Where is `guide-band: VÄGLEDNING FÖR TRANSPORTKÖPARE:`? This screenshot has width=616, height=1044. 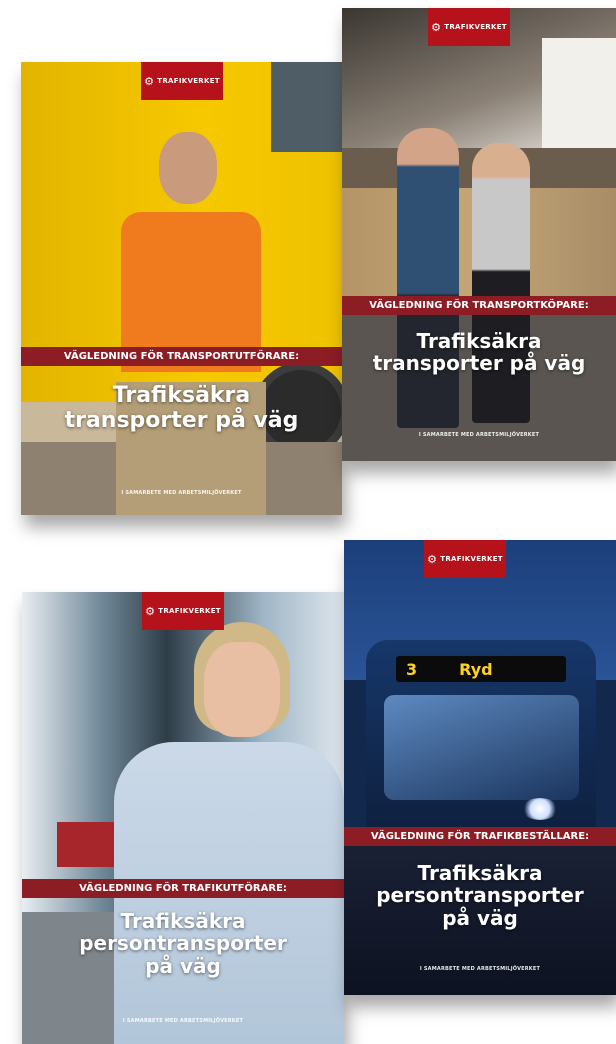 guide-band: VÄGLEDNING FÖR TRANSPORTKÖPARE: is located at coordinates (479, 305).